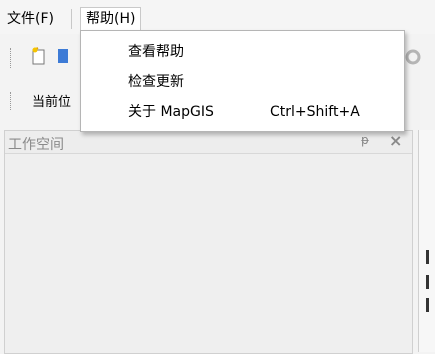 The width and height of the screenshot is (435, 354). I want to click on menu-bar, so click(217, 17).